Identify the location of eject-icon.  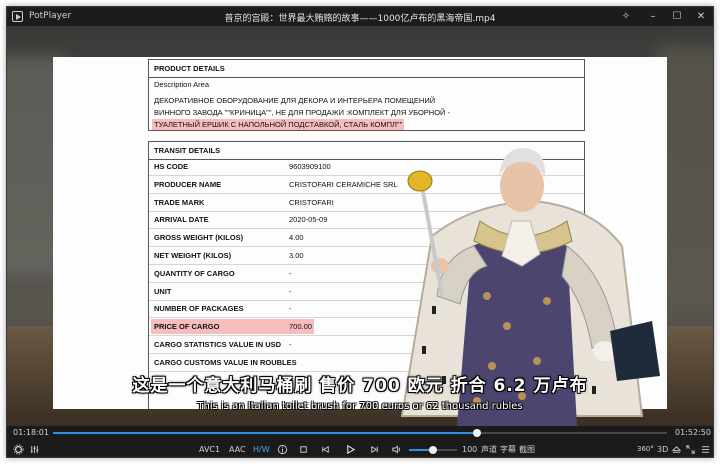
(676, 449).